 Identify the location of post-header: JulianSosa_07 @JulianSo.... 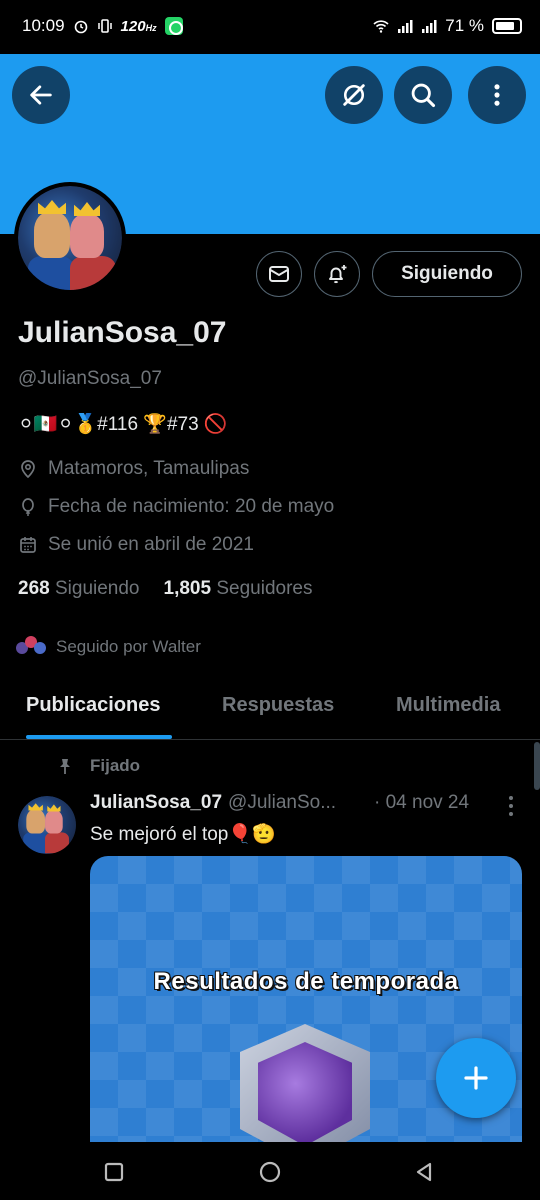
(213, 803).